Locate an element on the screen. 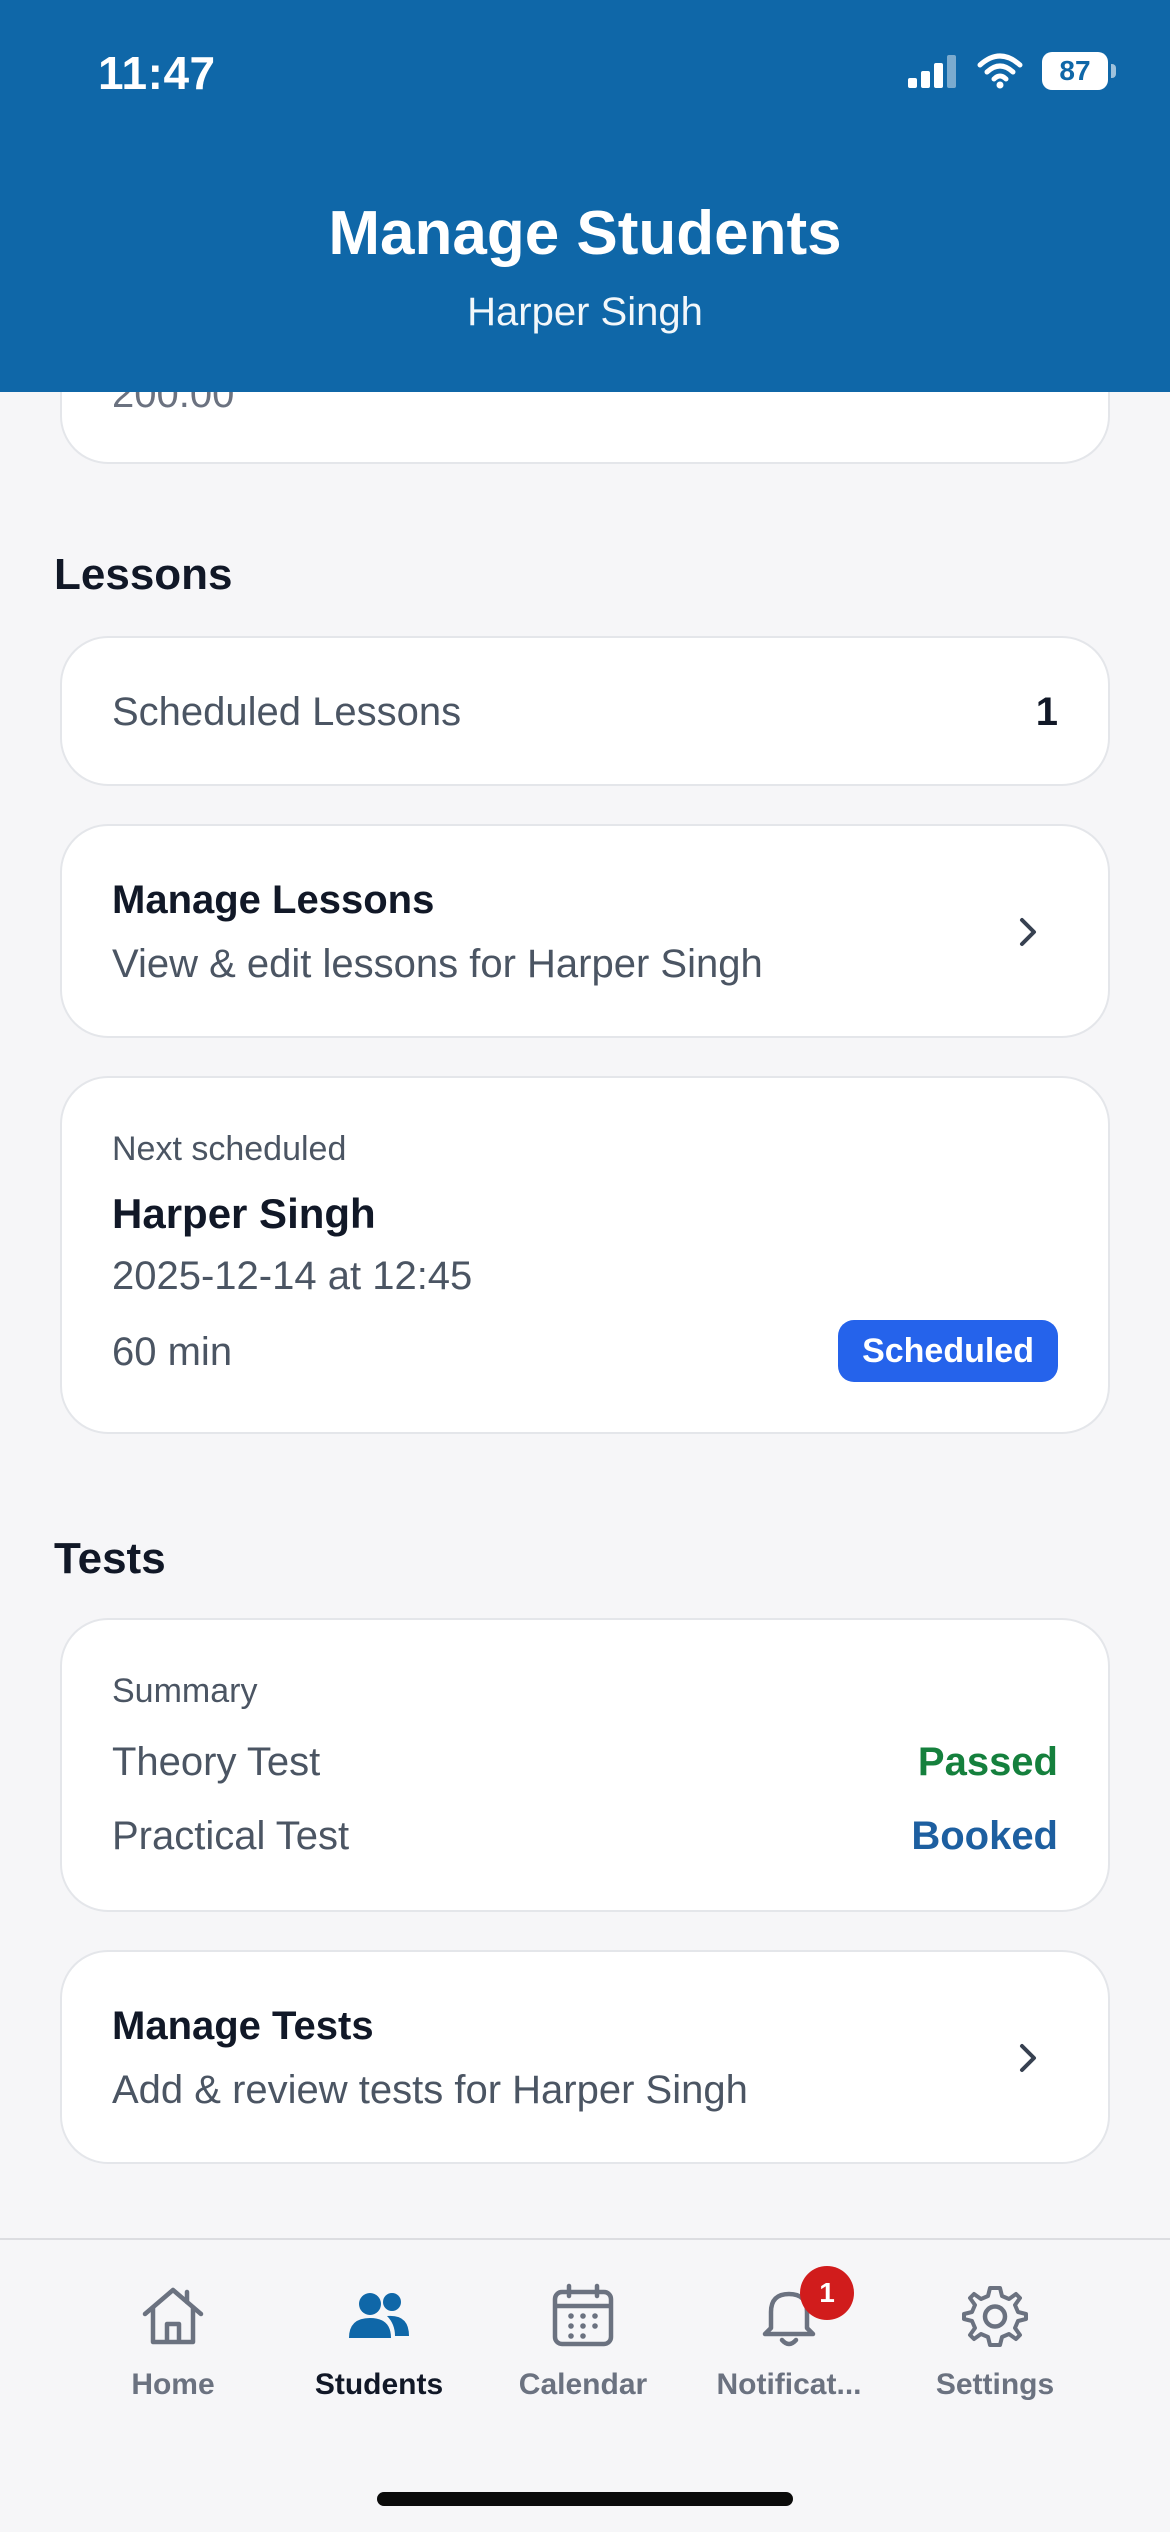 The width and height of the screenshot is (1170, 2532). scheduled-lessons-count: 1 is located at coordinates (1046, 712).